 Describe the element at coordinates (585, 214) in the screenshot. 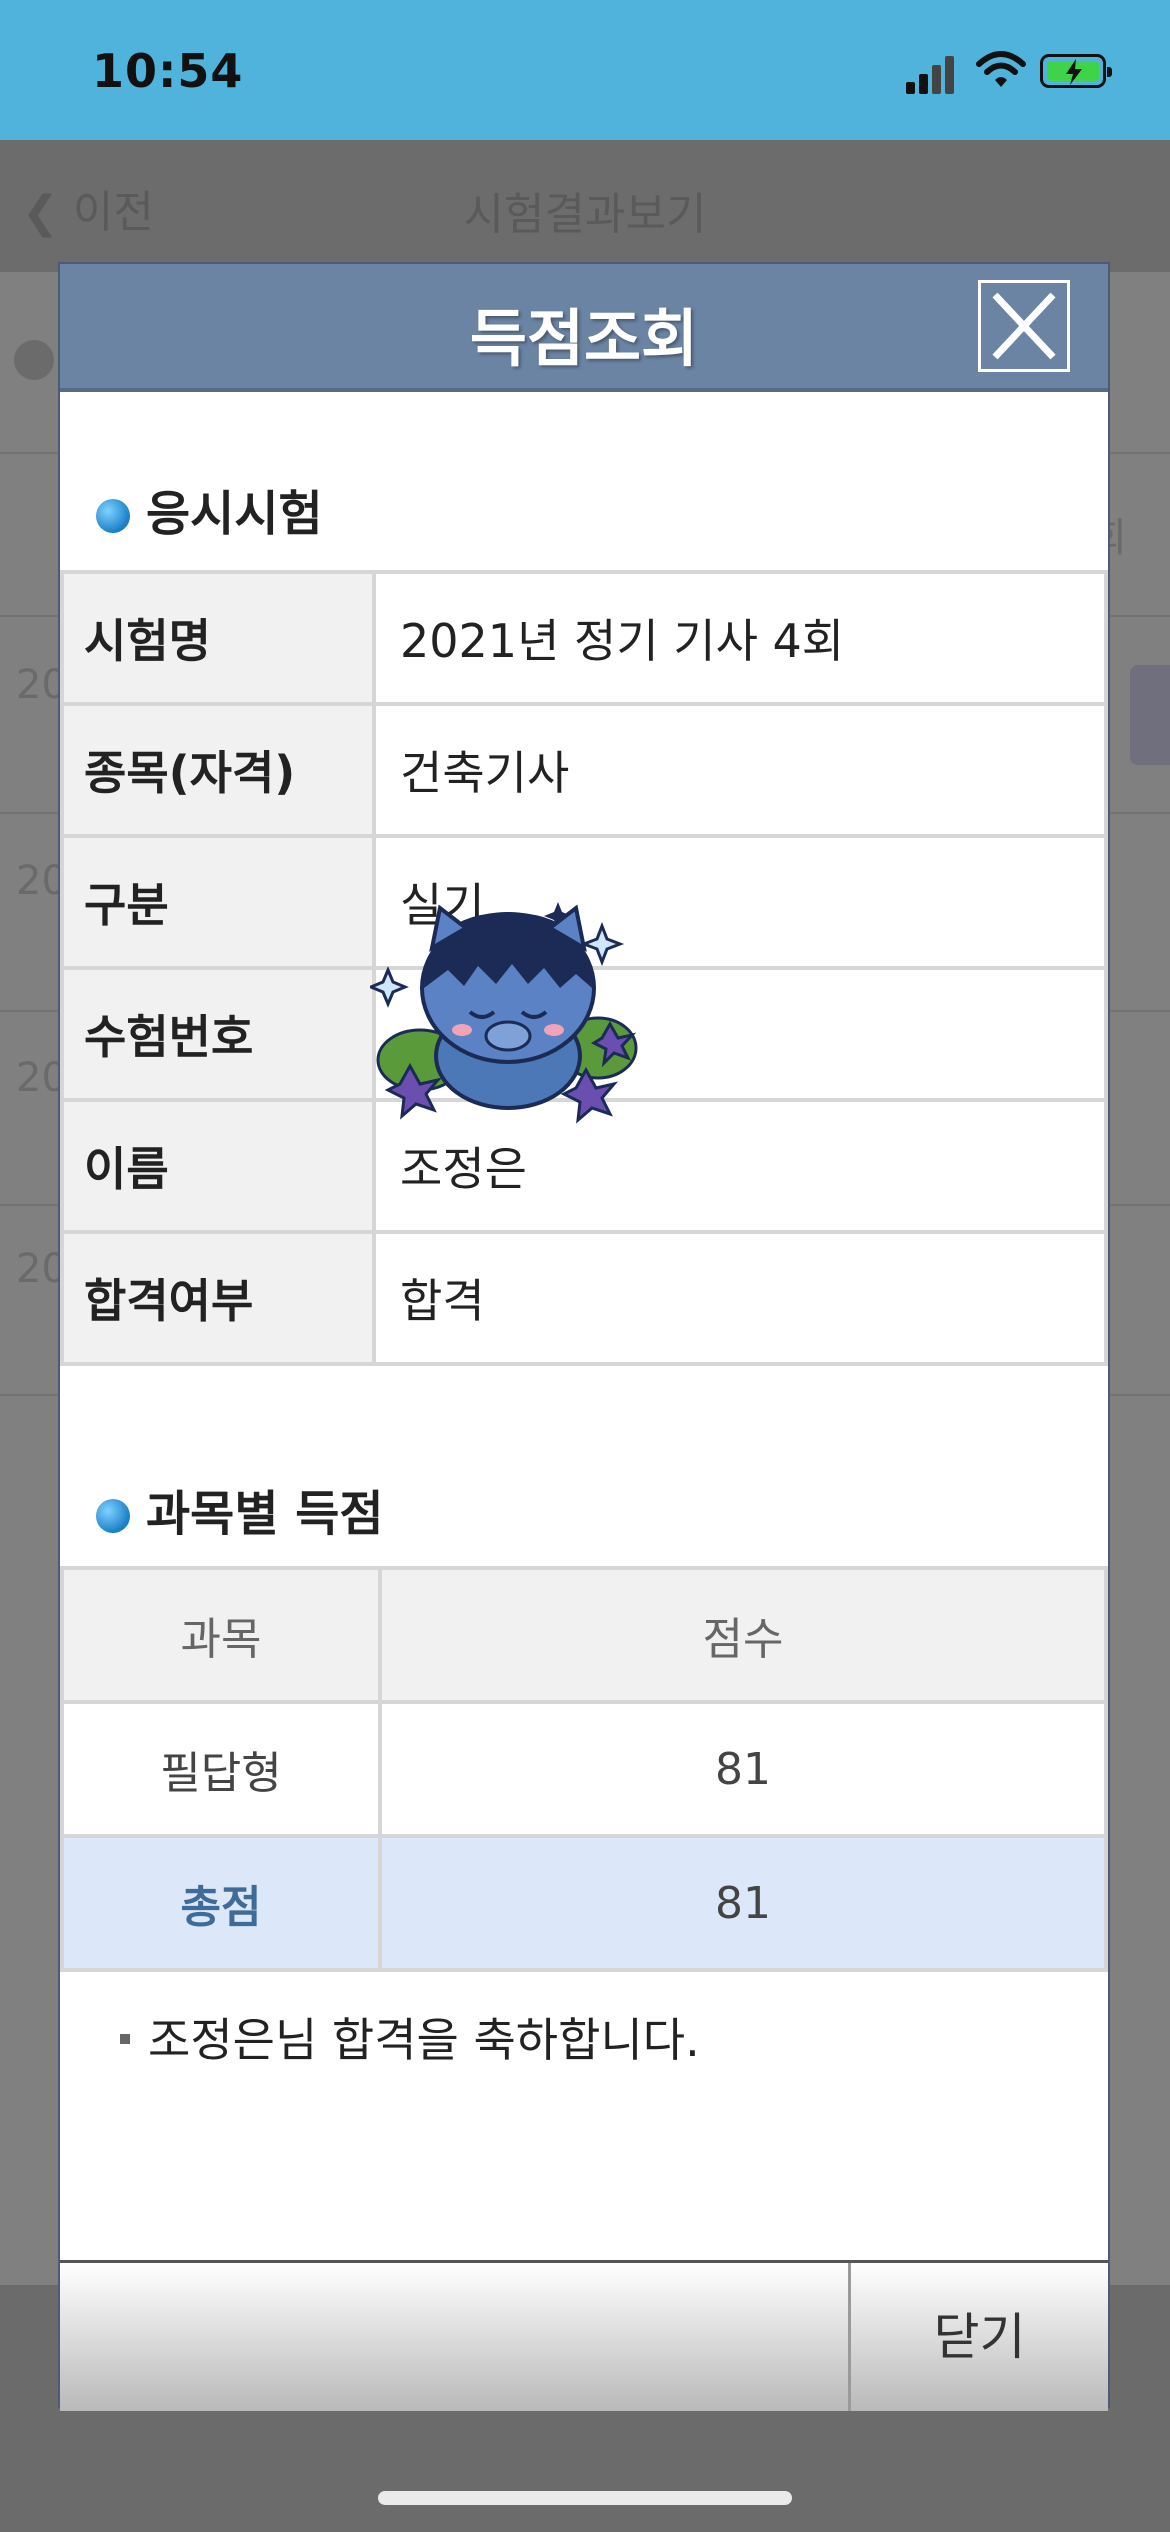

I see `page-title: 시험결과보기` at that location.